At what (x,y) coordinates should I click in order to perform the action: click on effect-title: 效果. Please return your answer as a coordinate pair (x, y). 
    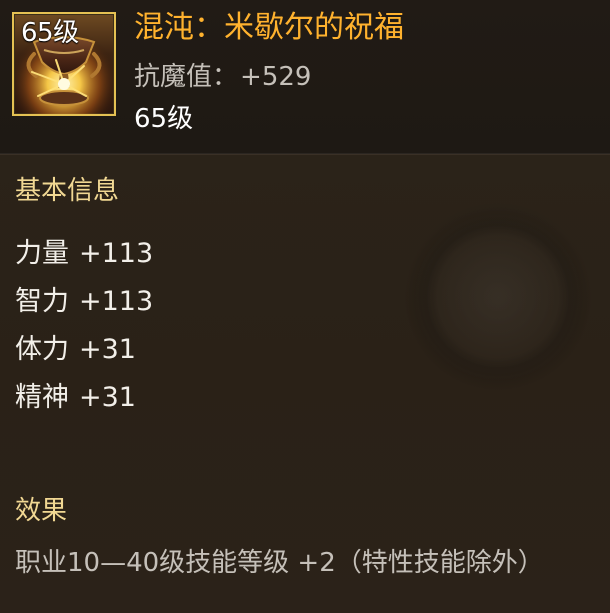
    Looking at the image, I should click on (41, 511).